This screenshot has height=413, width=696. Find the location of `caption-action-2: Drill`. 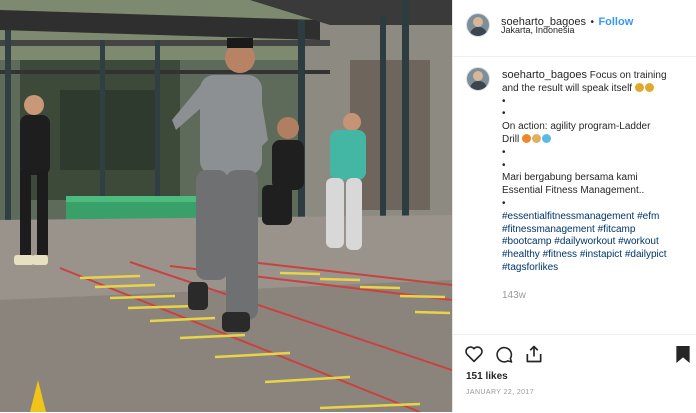

caption-action-2: Drill is located at coordinates (512, 139).